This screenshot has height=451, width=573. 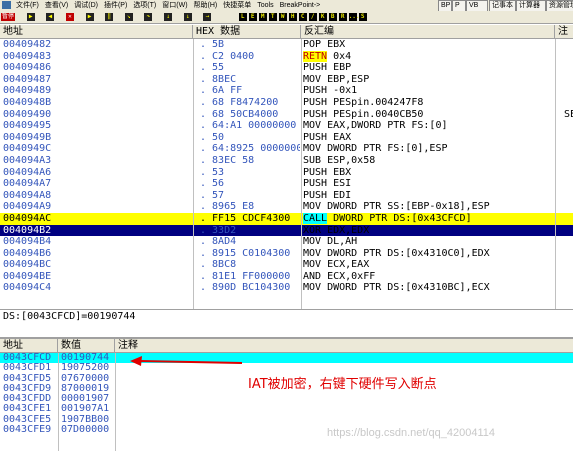 What do you see at coordinates (206, 5) in the screenshot?
I see `menu-item: 帮助(H)` at bounding box center [206, 5].